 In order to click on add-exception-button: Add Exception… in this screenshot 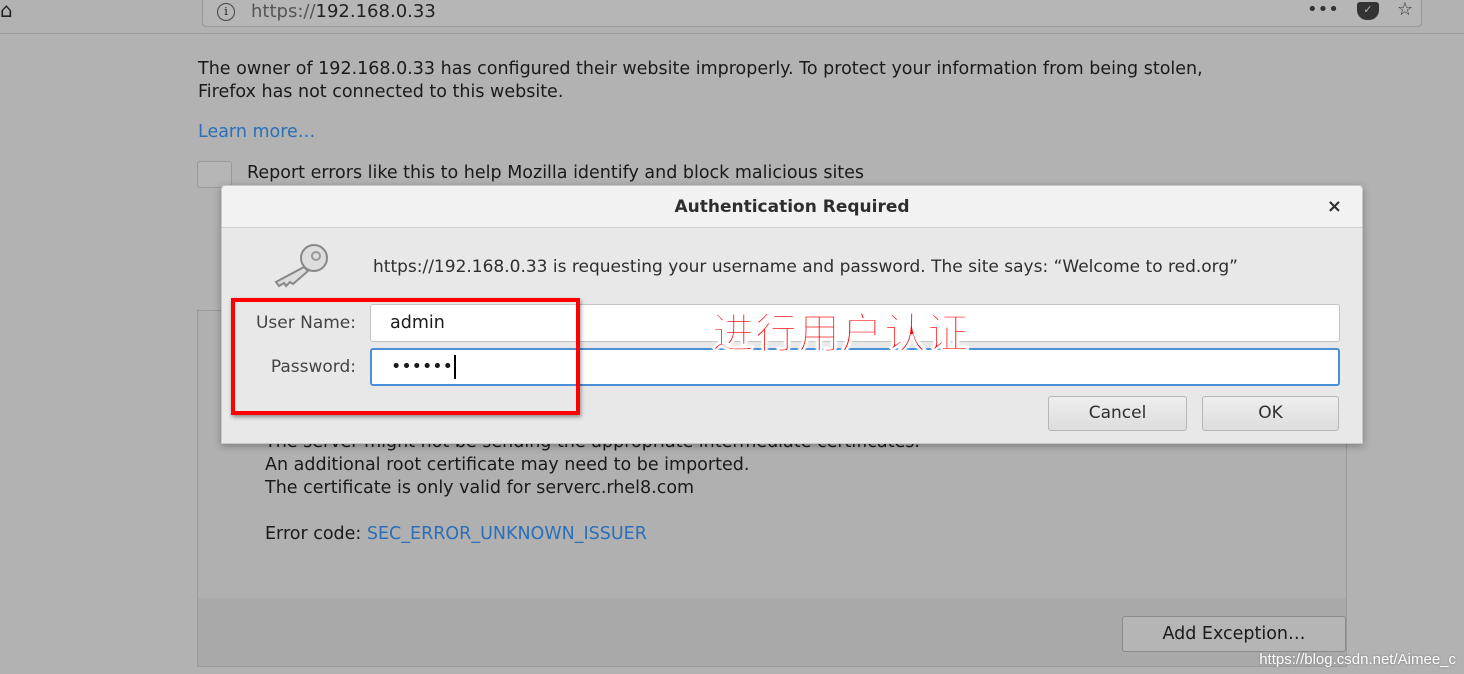, I will do `click(1234, 634)`.